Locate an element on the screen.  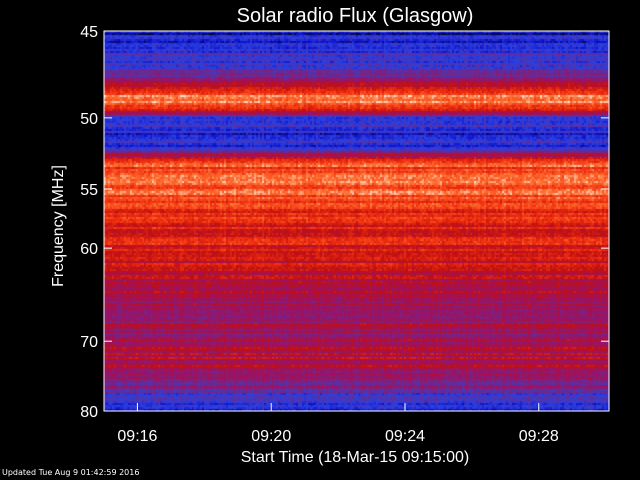
x-axis-label: Start Time (18-Mar-15 09:15:00) is located at coordinates (355, 457).